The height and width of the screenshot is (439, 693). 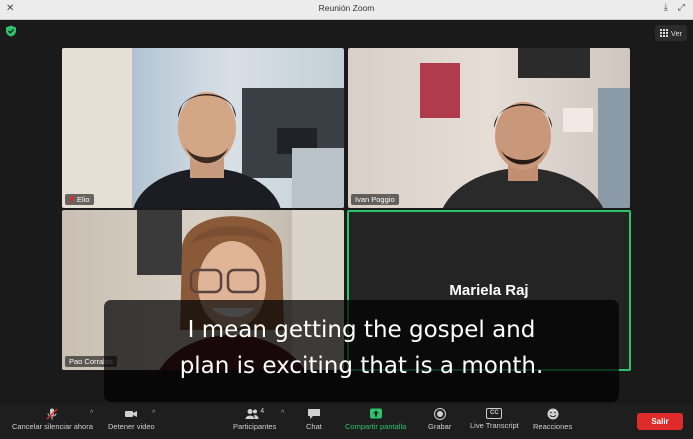 I want to click on participant-name: Elio, so click(x=83, y=199).